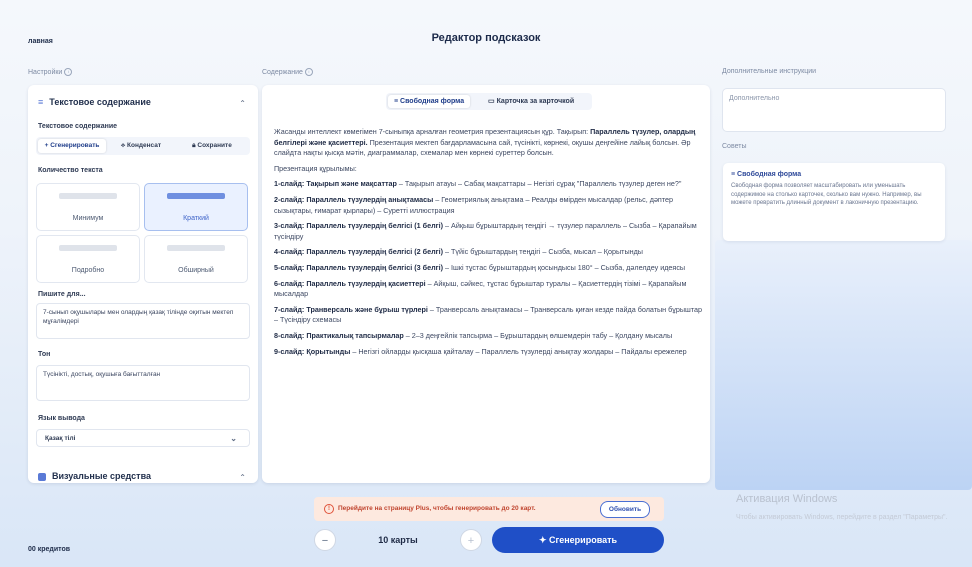  What do you see at coordinates (843, 365) in the screenshot?
I see `right-background` at bounding box center [843, 365].